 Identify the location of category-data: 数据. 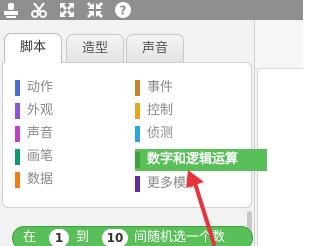
(71, 180).